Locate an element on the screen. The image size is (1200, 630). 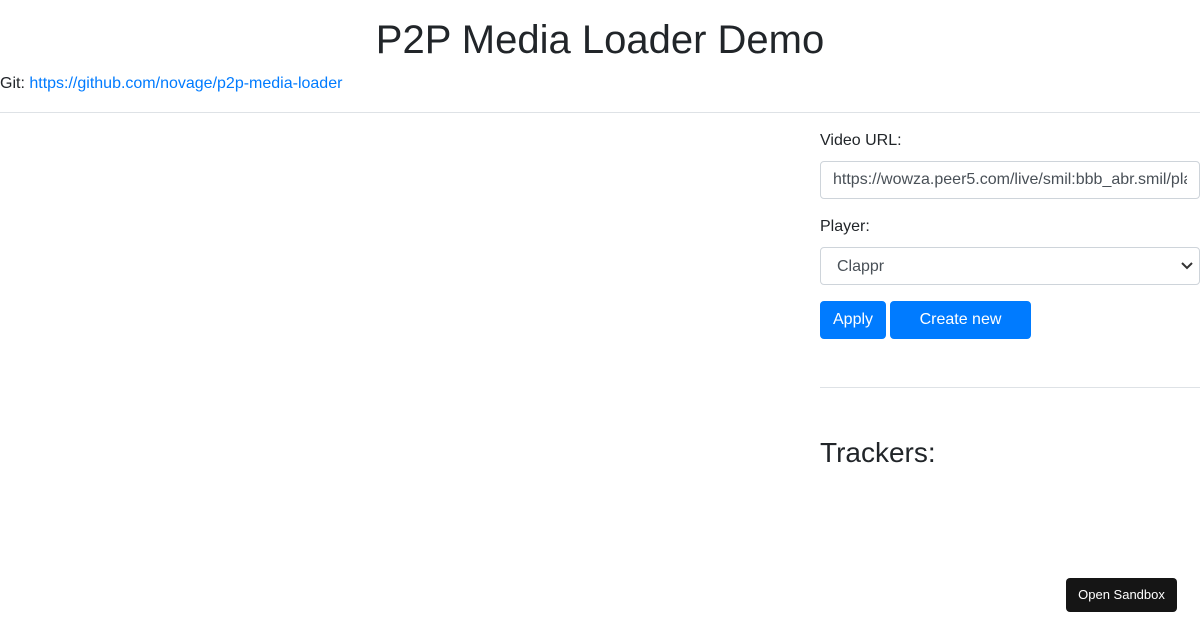
player-label: Player: is located at coordinates (845, 226).